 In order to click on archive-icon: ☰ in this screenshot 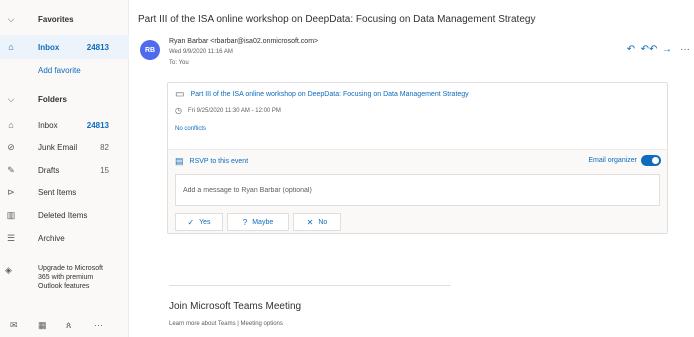, I will do `click(11, 237)`.